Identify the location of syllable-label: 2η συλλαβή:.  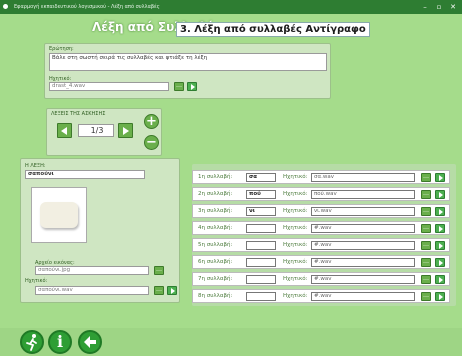
(215, 194).